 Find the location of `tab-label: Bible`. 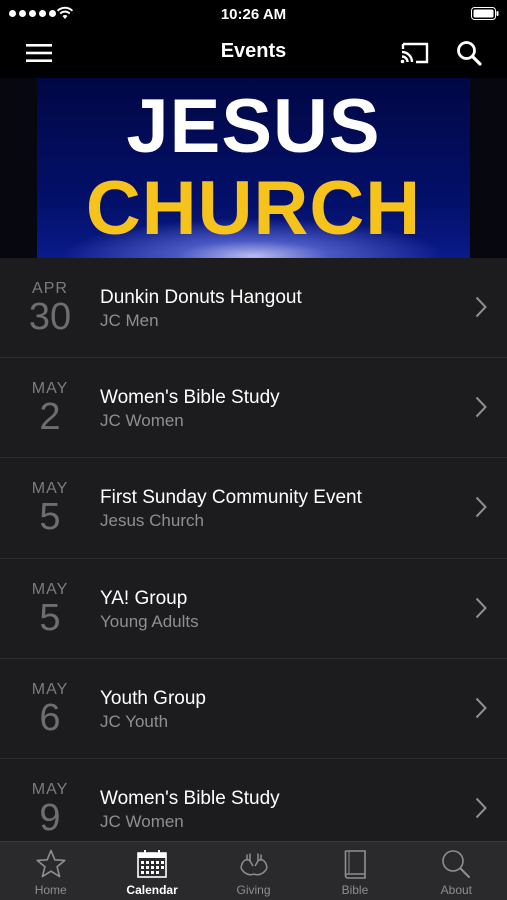

tab-label: Bible is located at coordinates (355, 890).